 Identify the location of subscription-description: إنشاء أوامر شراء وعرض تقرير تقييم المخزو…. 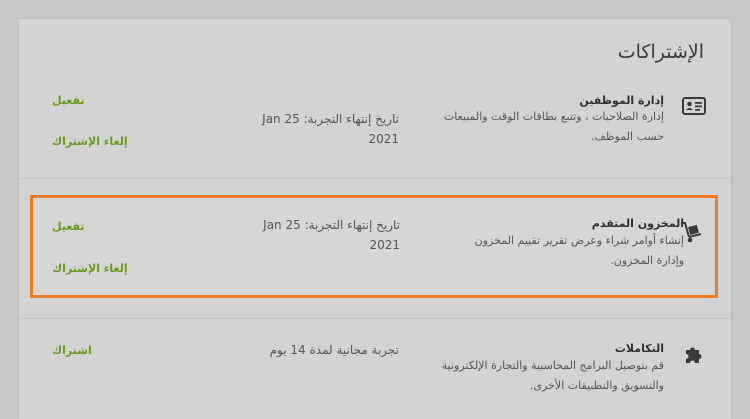
(579, 250).